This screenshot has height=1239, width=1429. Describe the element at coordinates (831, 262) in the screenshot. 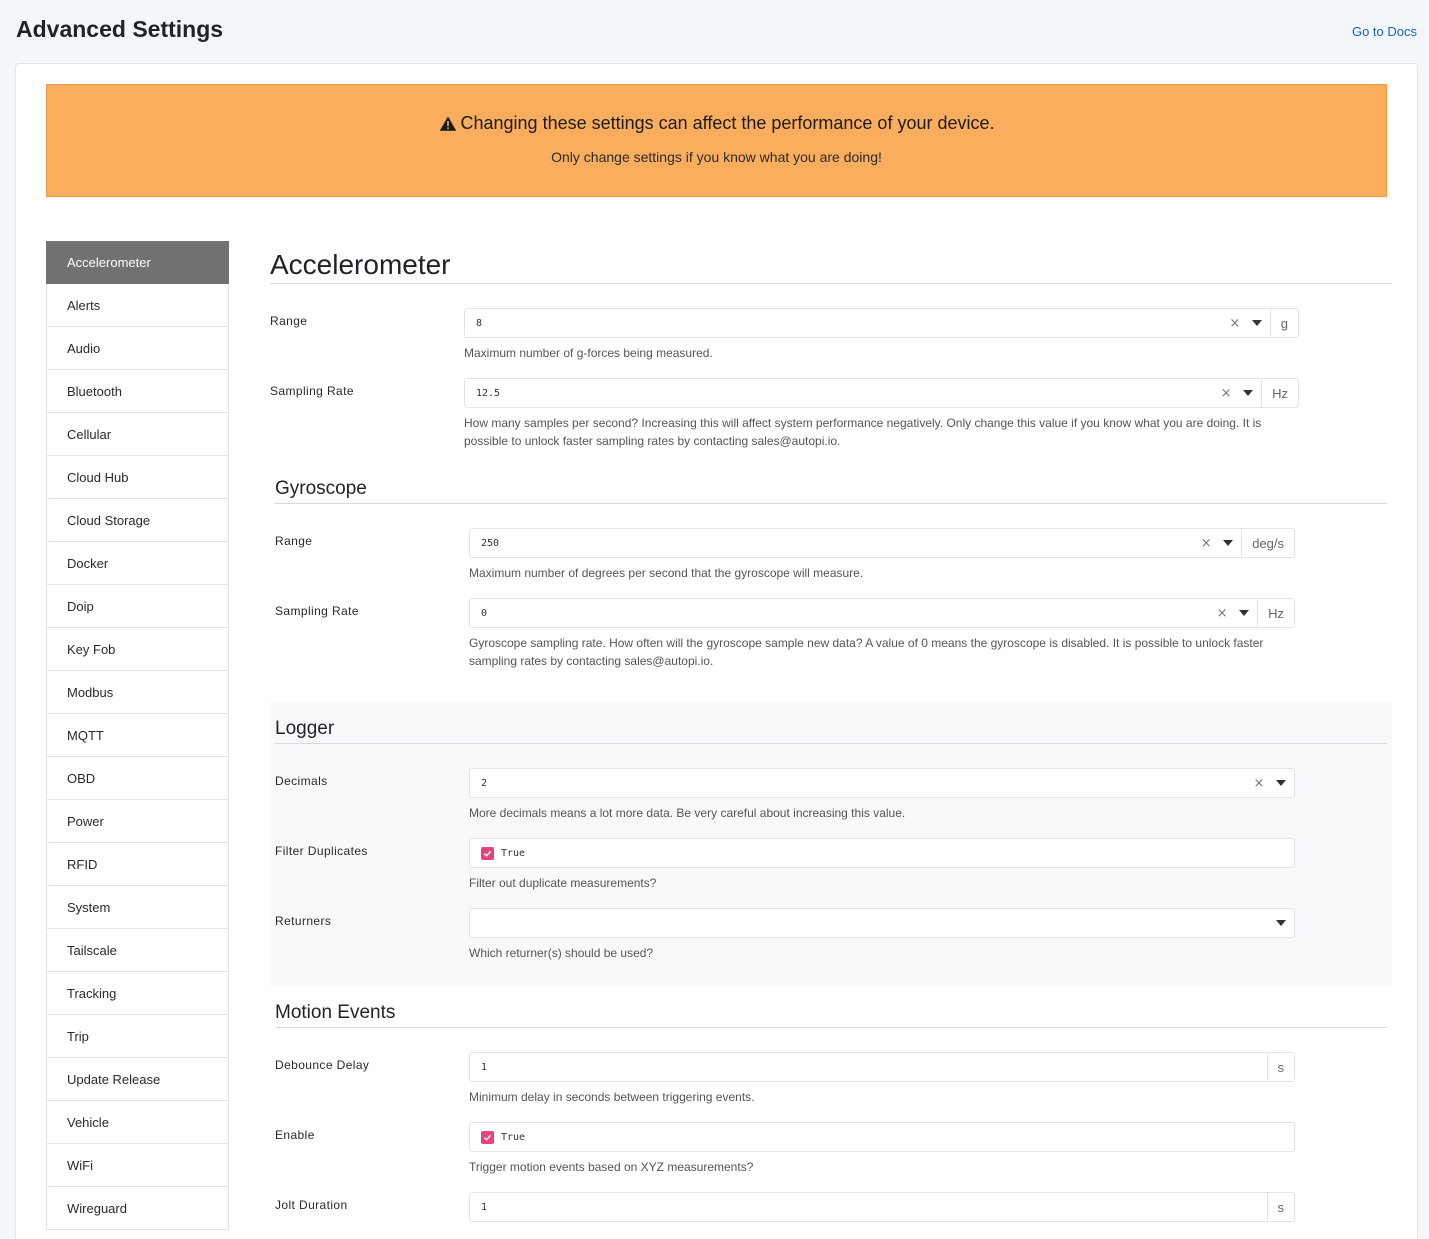

I see `section-heading-accelerometer: Accelerometer` at that location.